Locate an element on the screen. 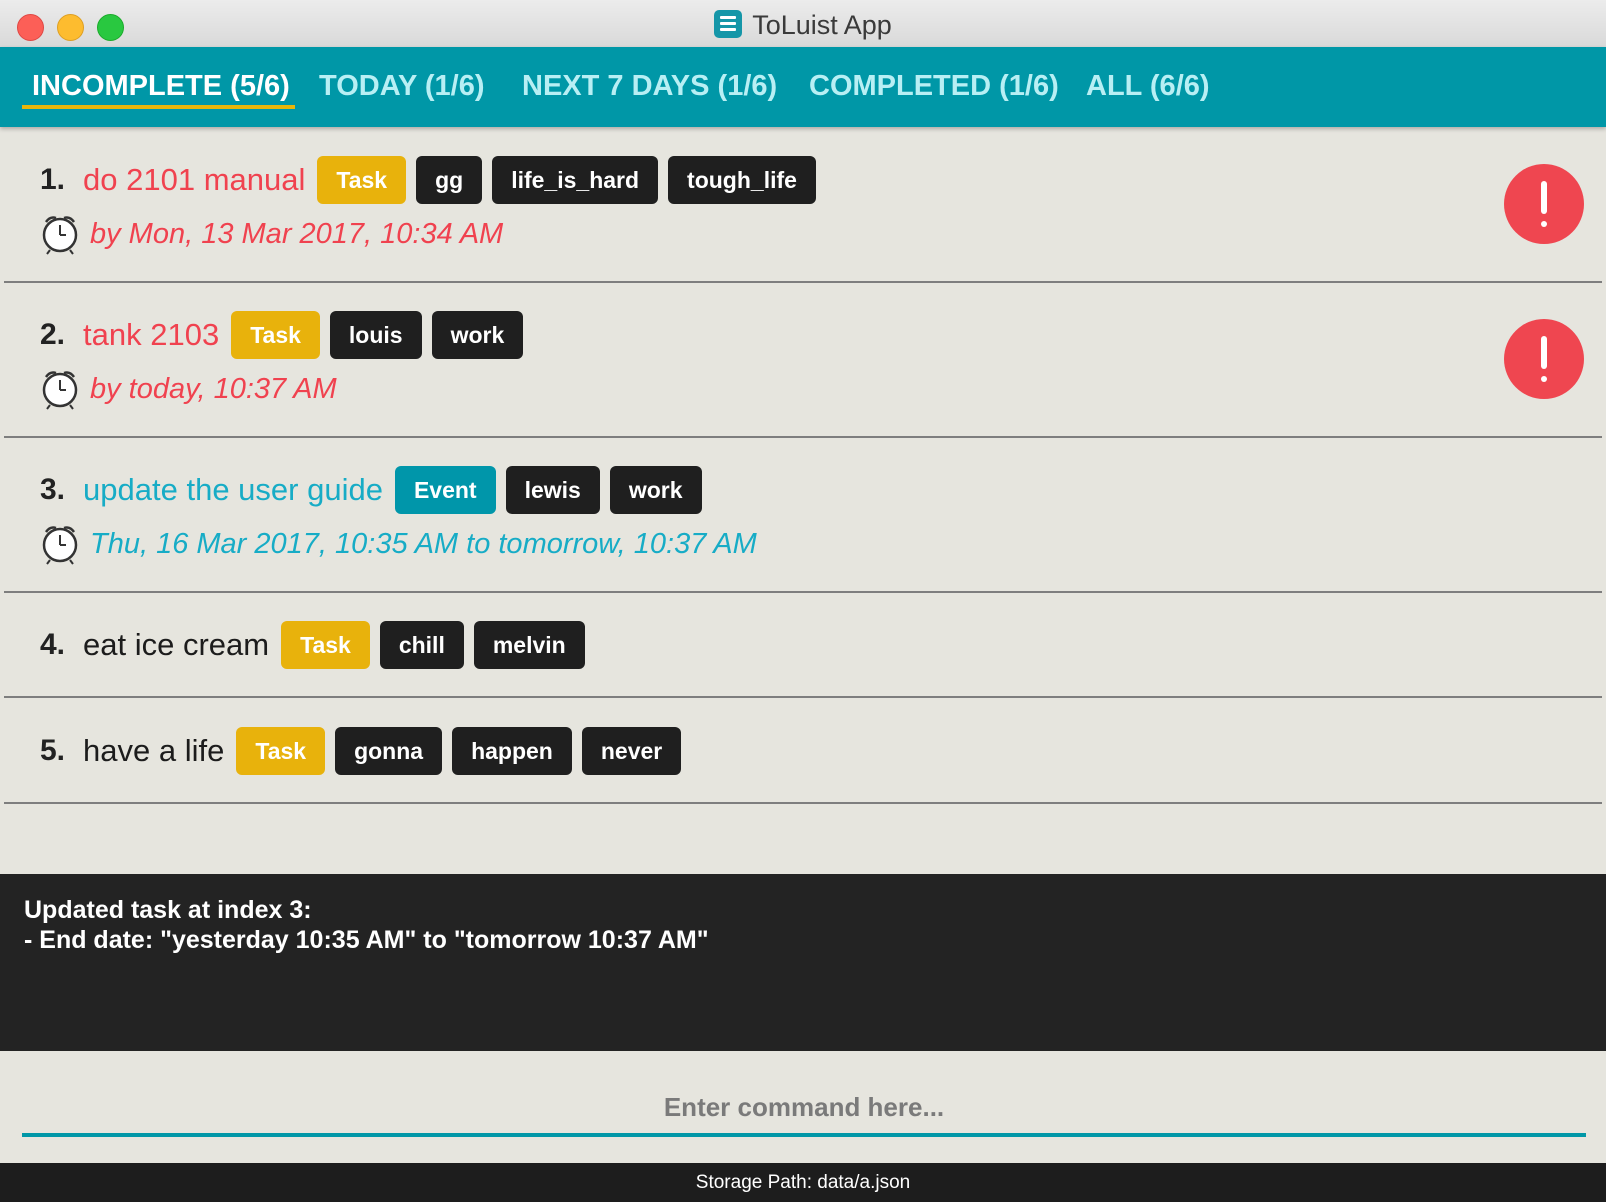 Image resolution: width=1606 pixels, height=1202 pixels. command-area is located at coordinates (803, 1107).